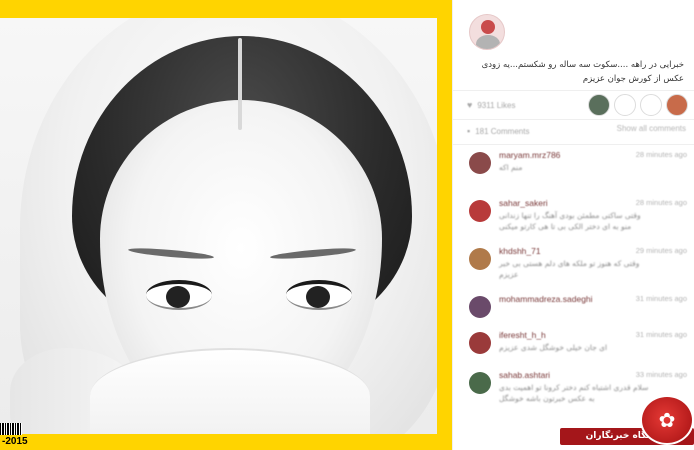 Image resolution: width=694 pixels, height=450 pixels. I want to click on heart-icon: ♥, so click(470, 105).